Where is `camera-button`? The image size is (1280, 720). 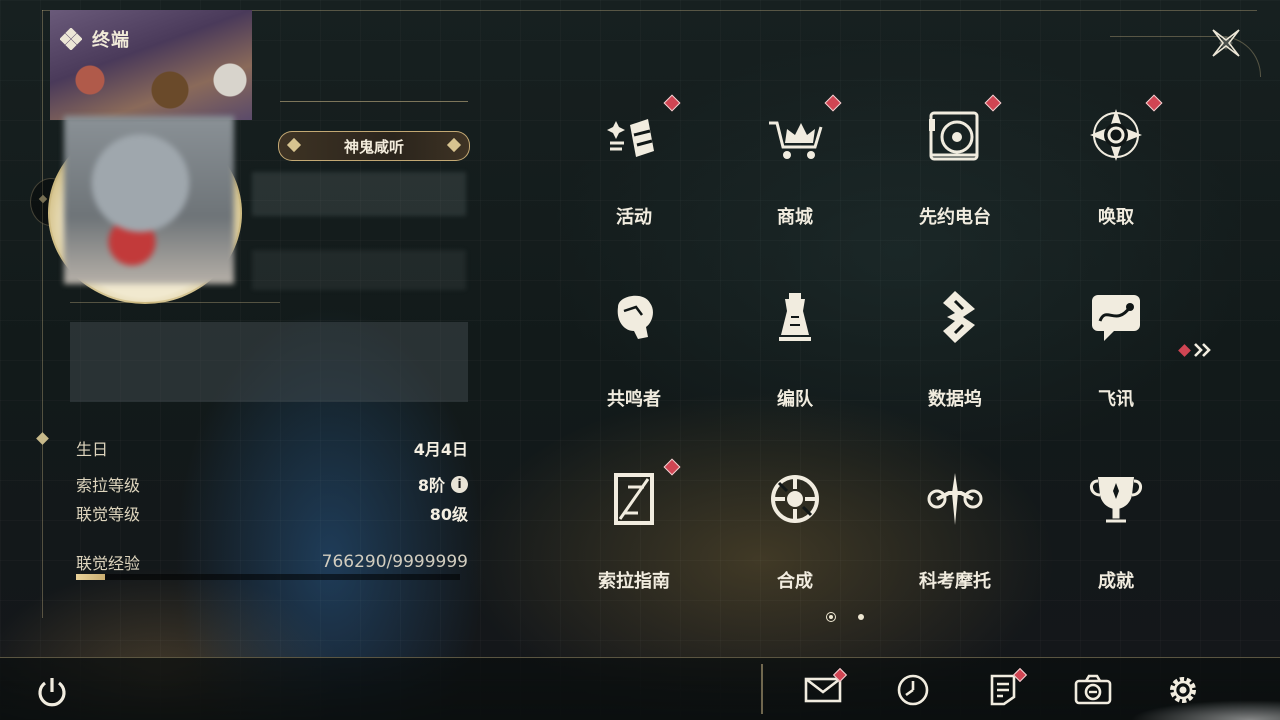
camera-button is located at coordinates (1093, 690).